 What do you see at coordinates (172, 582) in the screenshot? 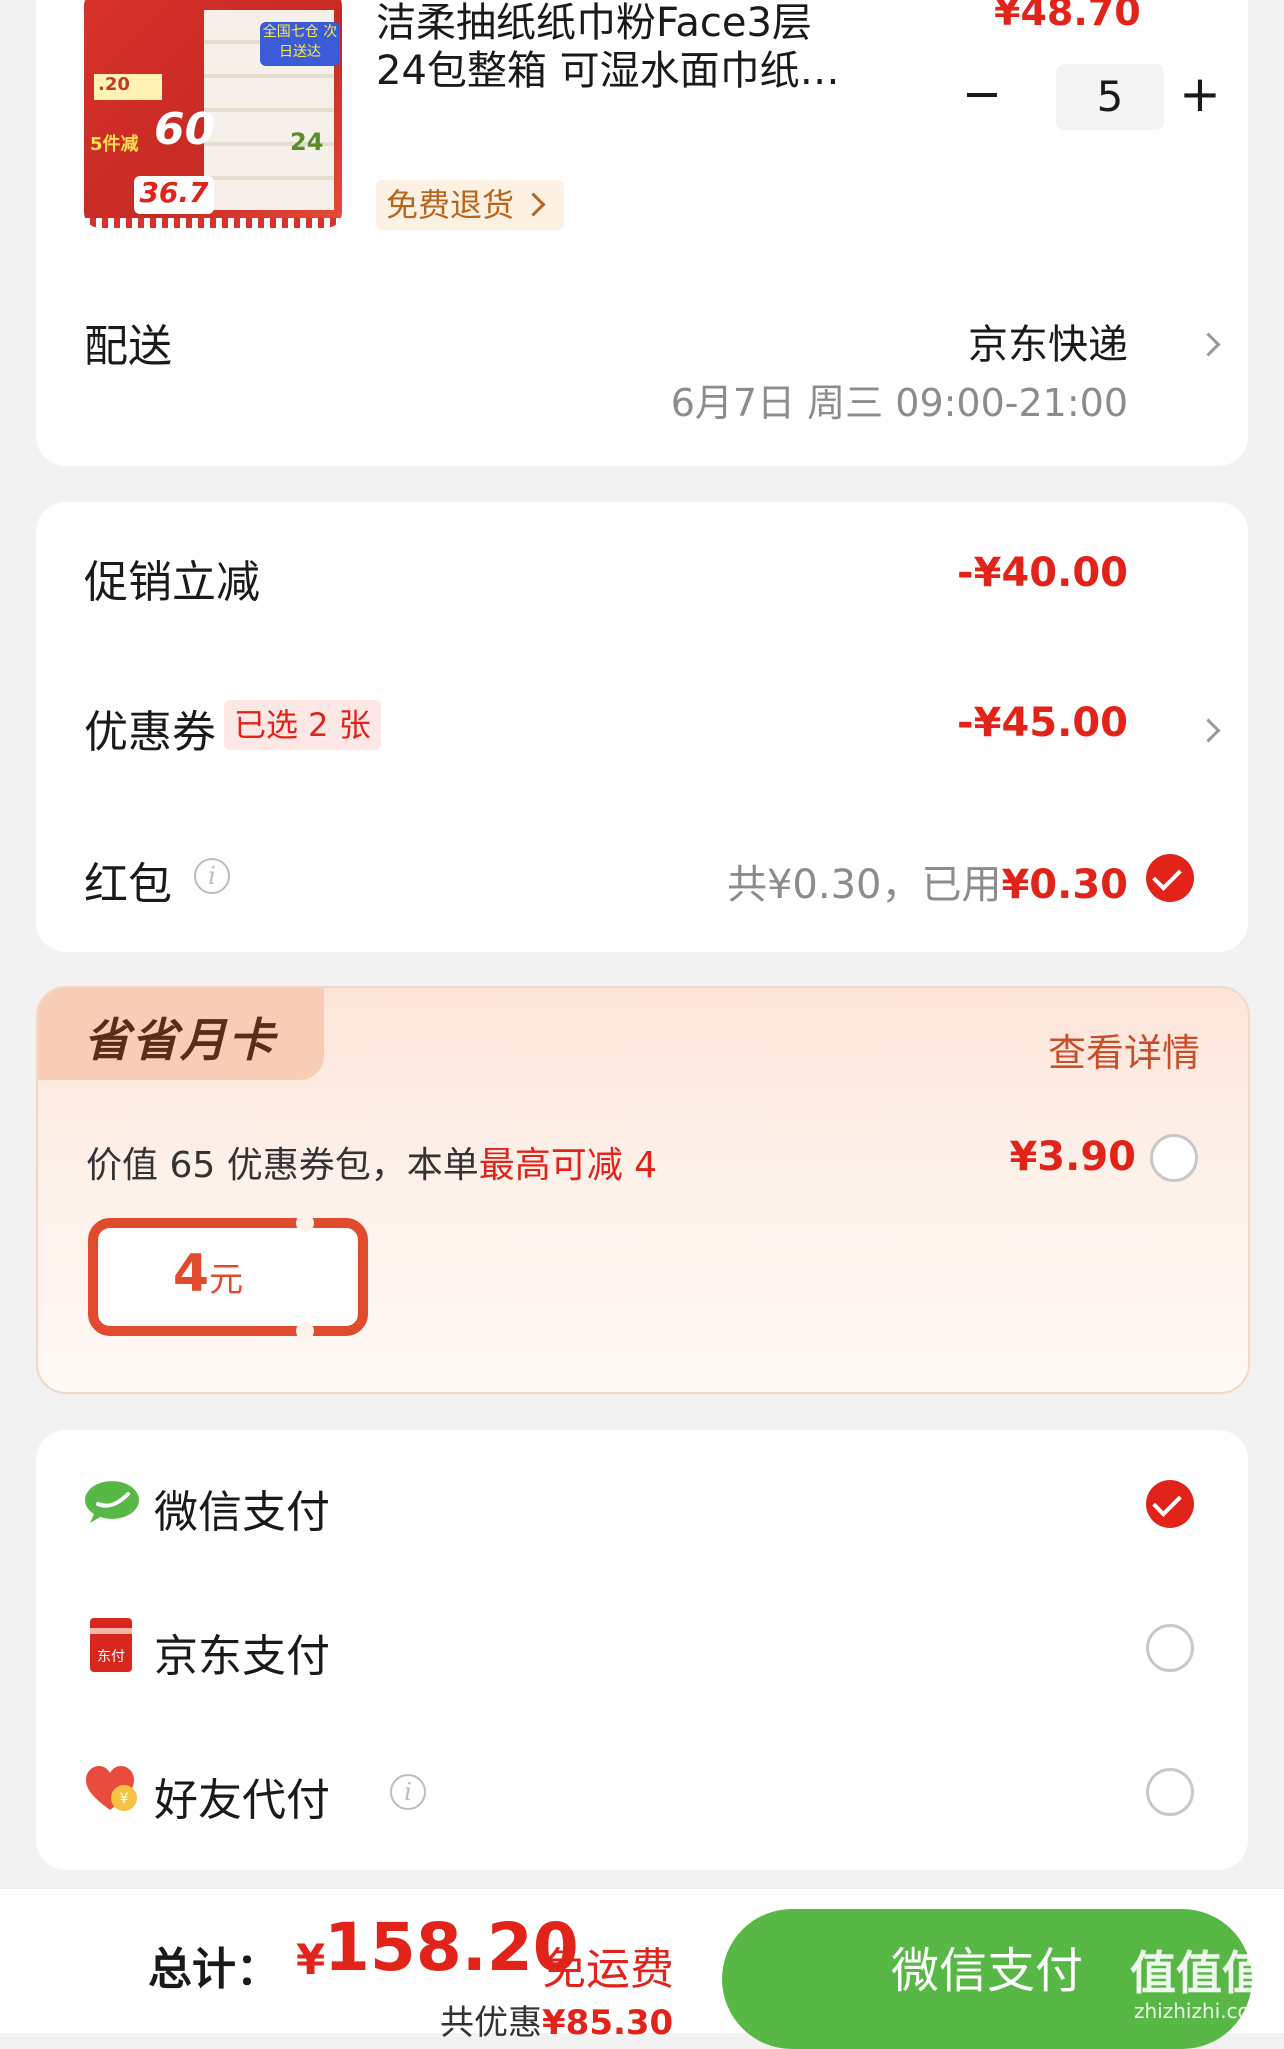
I see `promo-label: 促销立减` at bounding box center [172, 582].